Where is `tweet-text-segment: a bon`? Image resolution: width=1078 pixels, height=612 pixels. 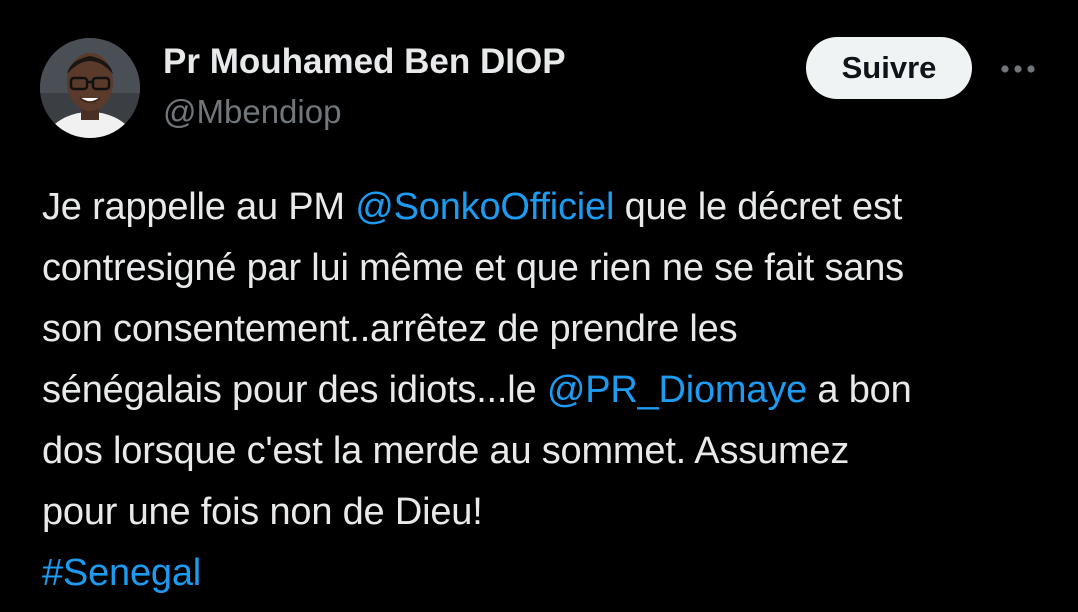
tweet-text-segment: a bon is located at coordinates (859, 390).